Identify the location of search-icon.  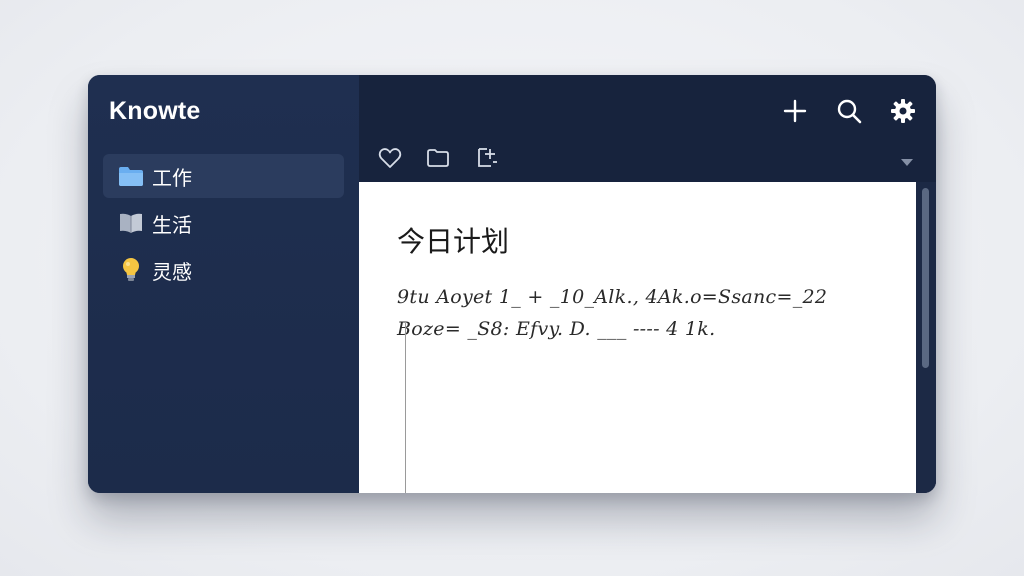
(849, 111).